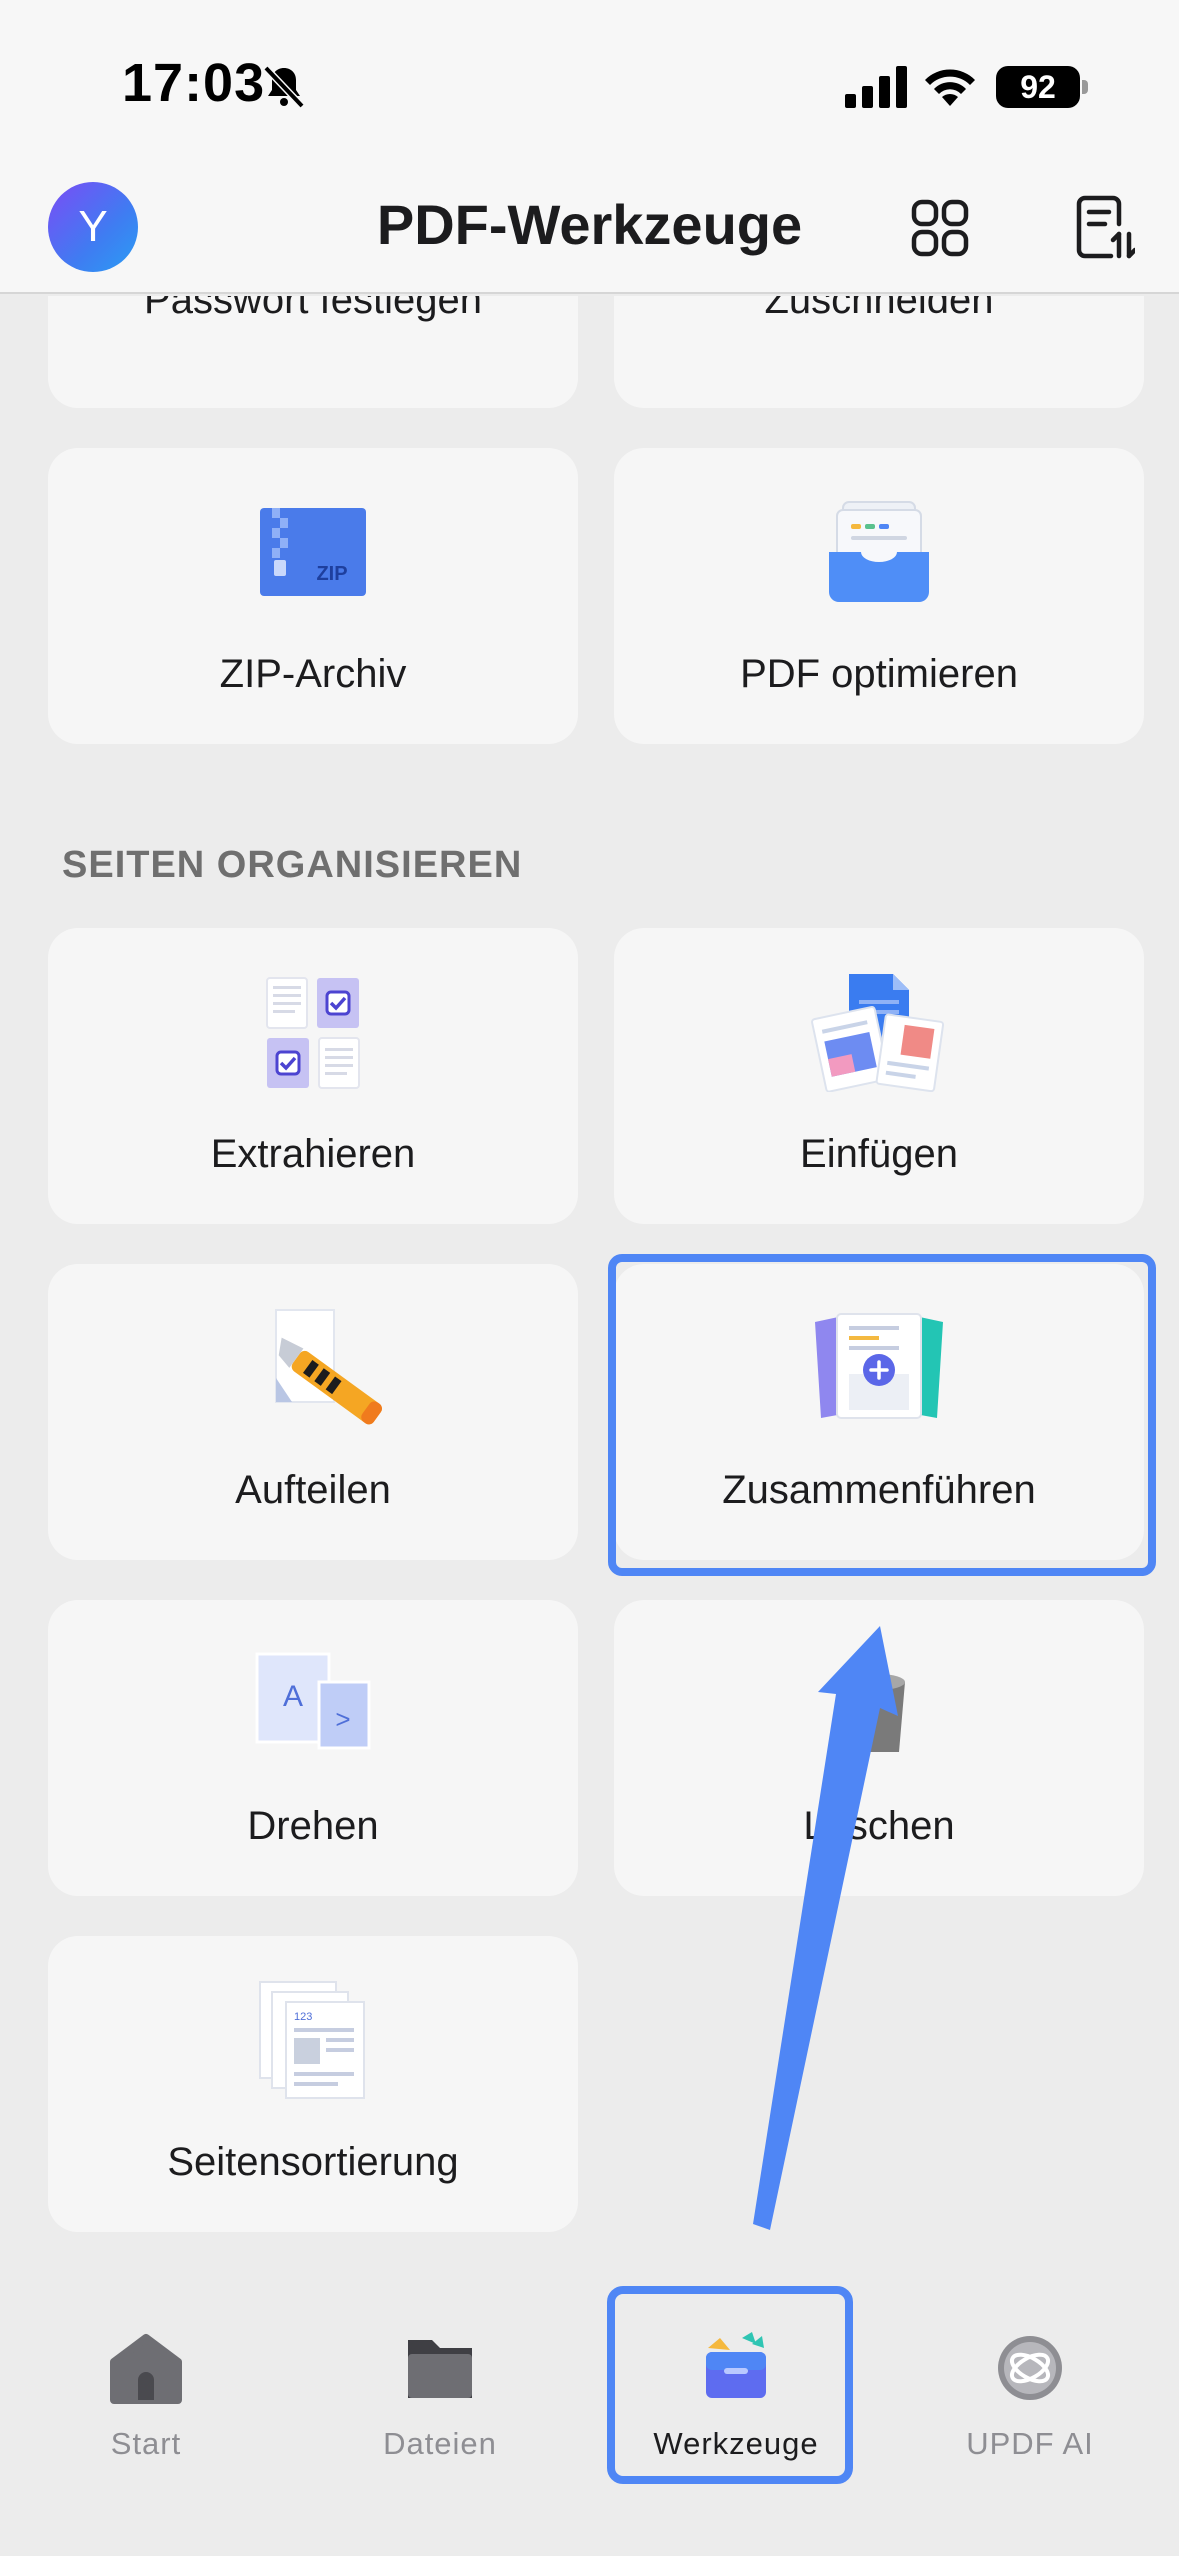 The width and height of the screenshot is (1179, 2556). What do you see at coordinates (879, 309) in the screenshot?
I see `tool-label: Zuschneiden` at bounding box center [879, 309].